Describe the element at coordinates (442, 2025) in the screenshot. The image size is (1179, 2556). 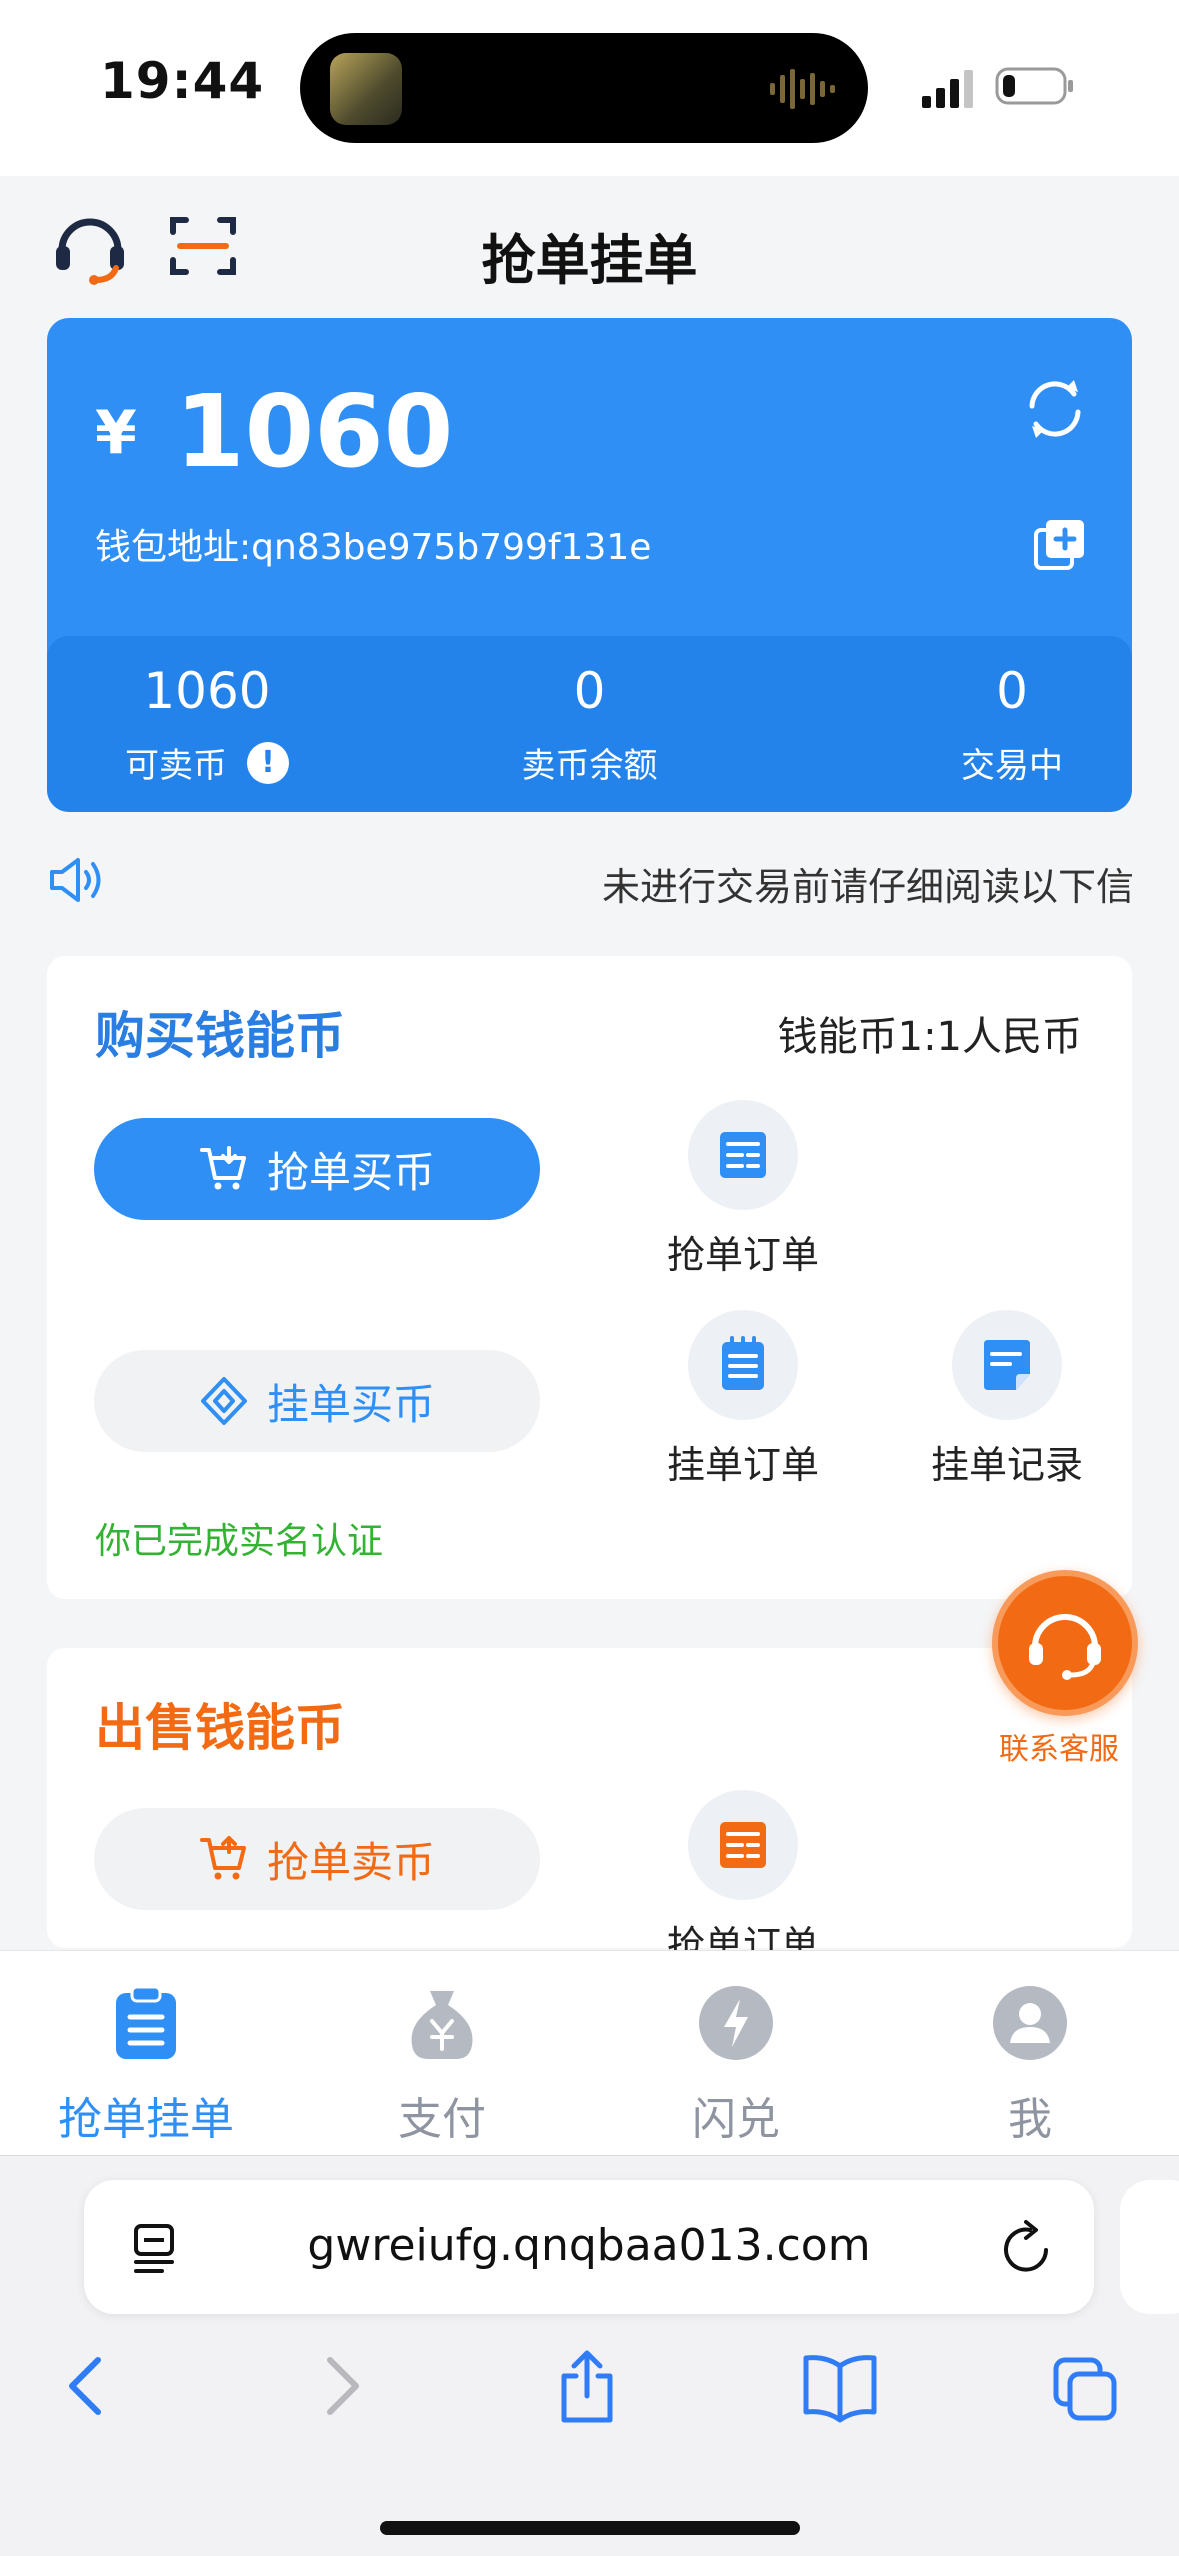
I see `money-bag-icon` at that location.